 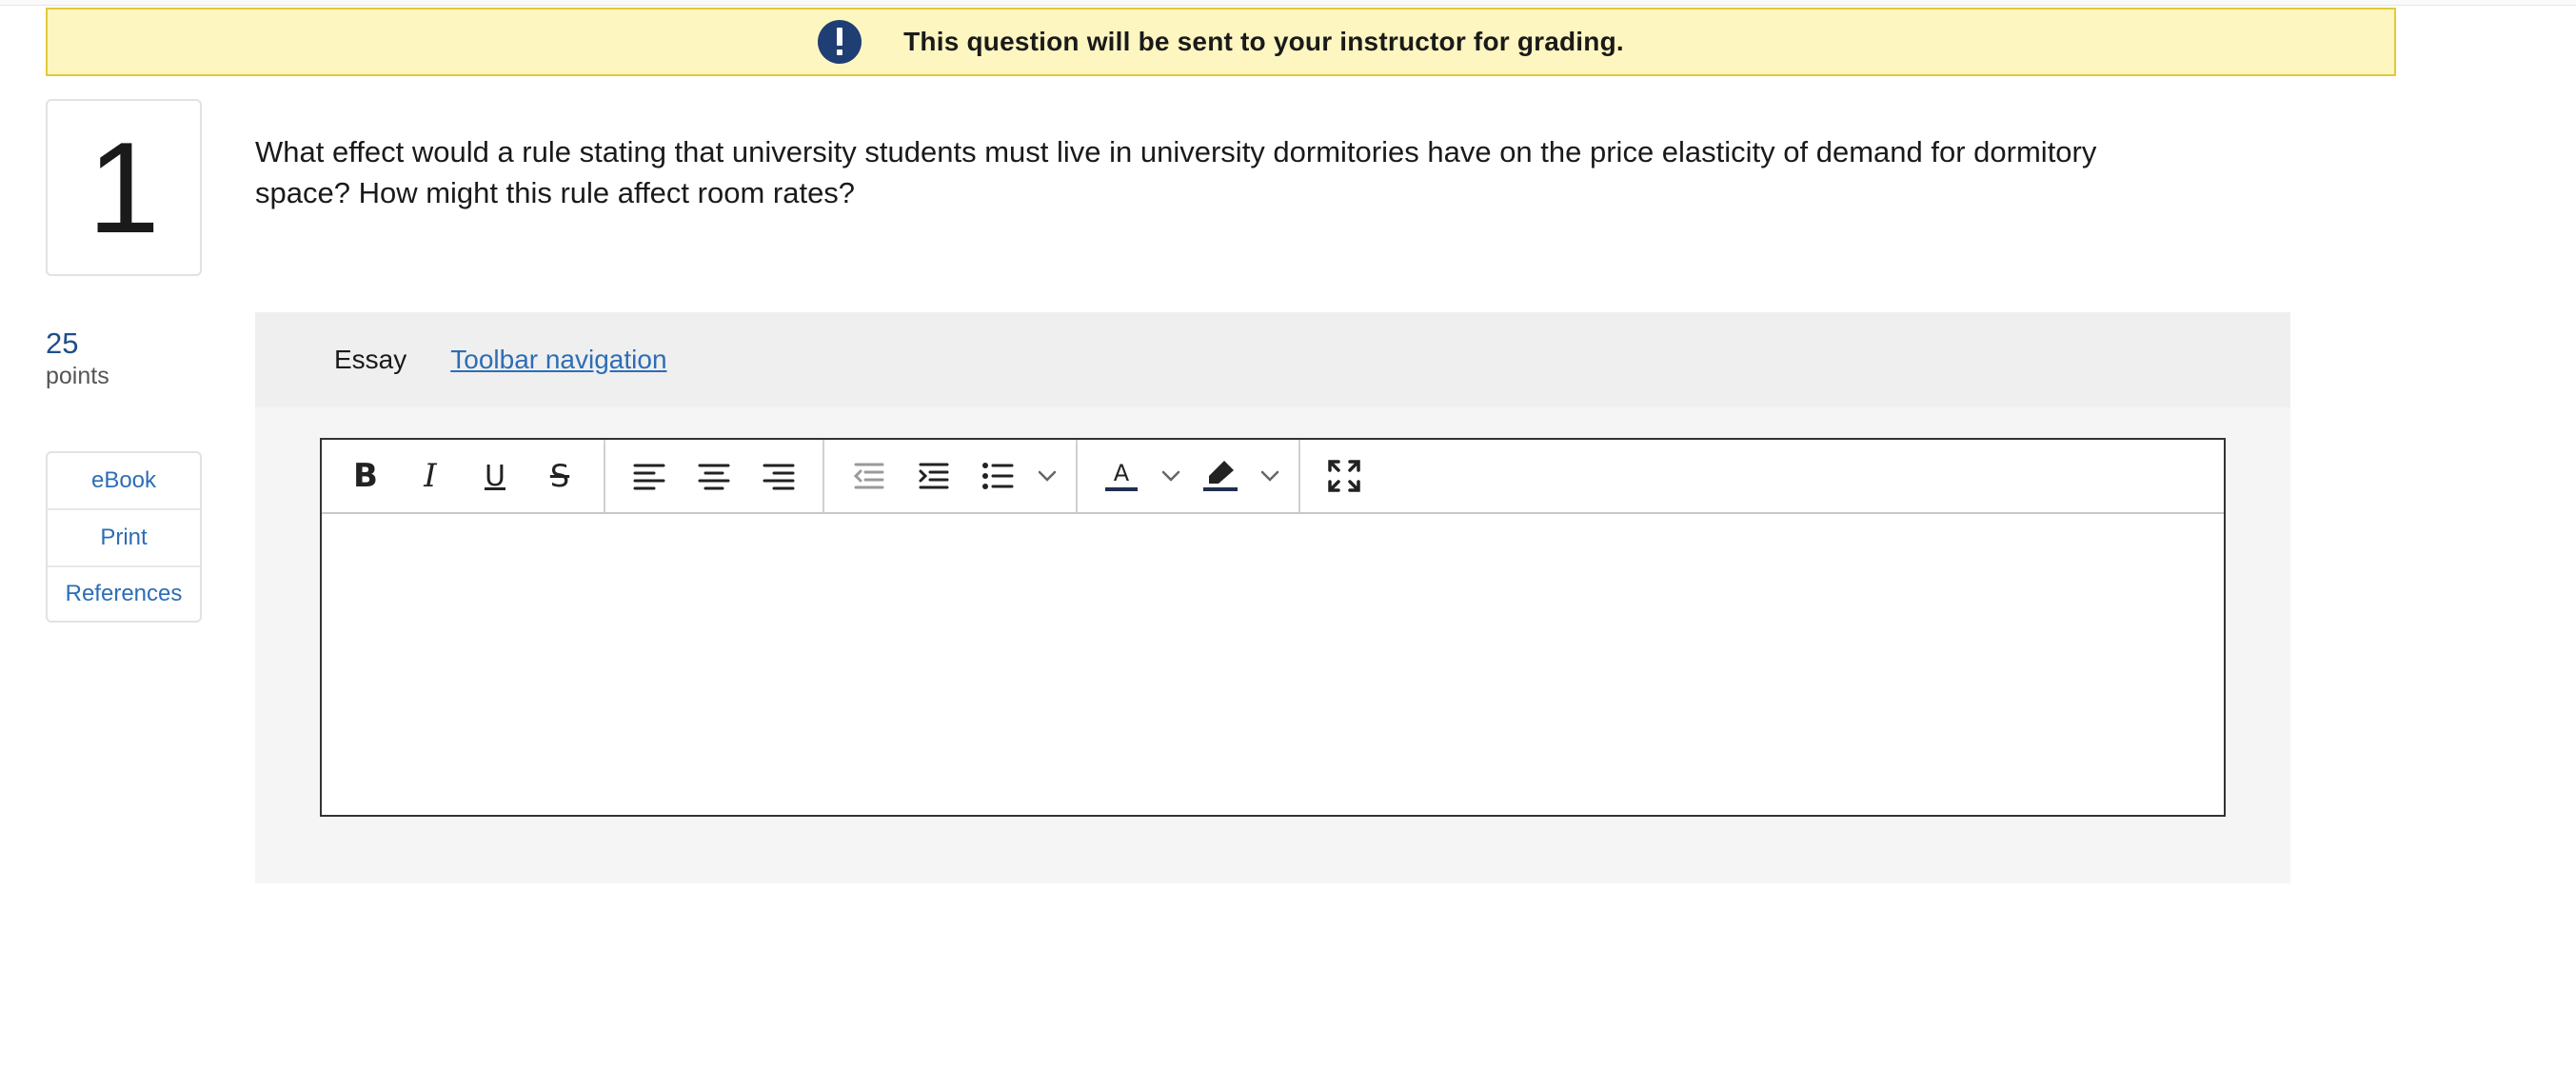 What do you see at coordinates (559, 476) in the screenshot?
I see `strikethrough-button: S` at bounding box center [559, 476].